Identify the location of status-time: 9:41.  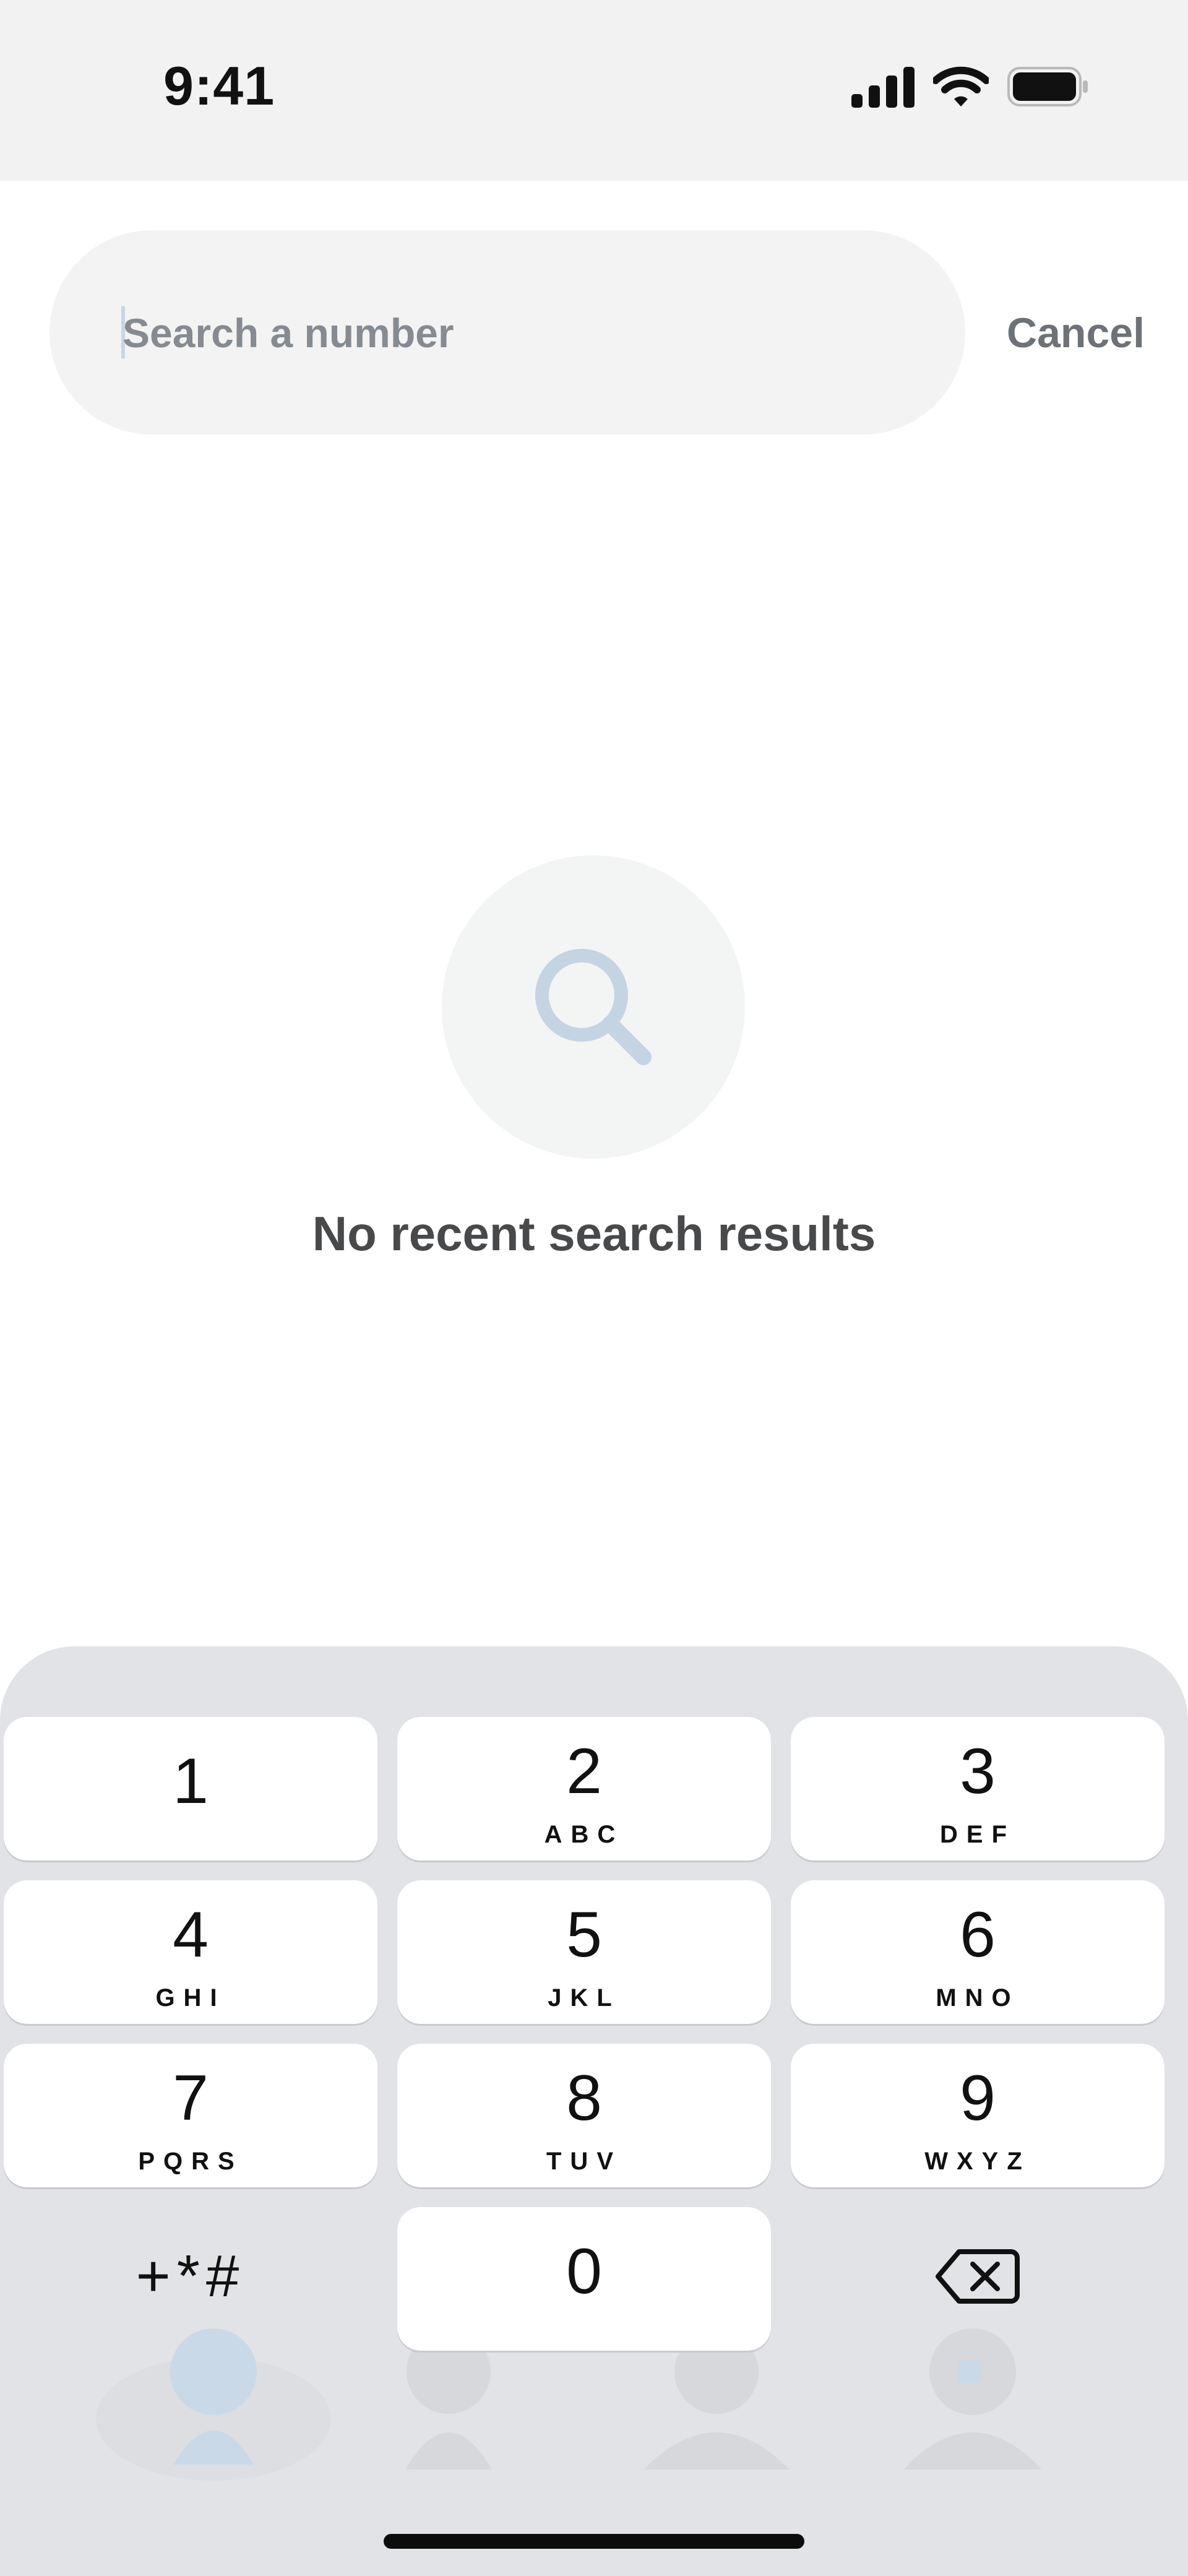
(219, 85).